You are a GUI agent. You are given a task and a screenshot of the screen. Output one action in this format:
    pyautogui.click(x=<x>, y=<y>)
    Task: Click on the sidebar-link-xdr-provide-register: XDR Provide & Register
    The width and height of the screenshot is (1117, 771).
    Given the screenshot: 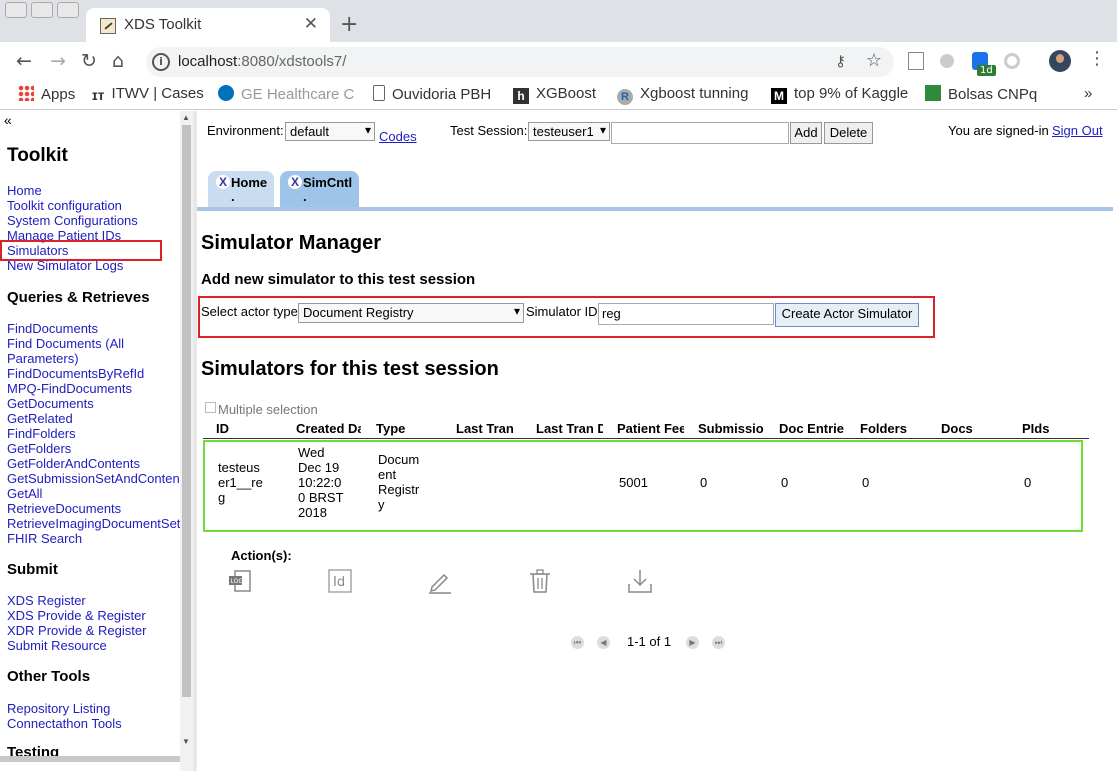 What is the action you would take?
    pyautogui.click(x=76, y=630)
    